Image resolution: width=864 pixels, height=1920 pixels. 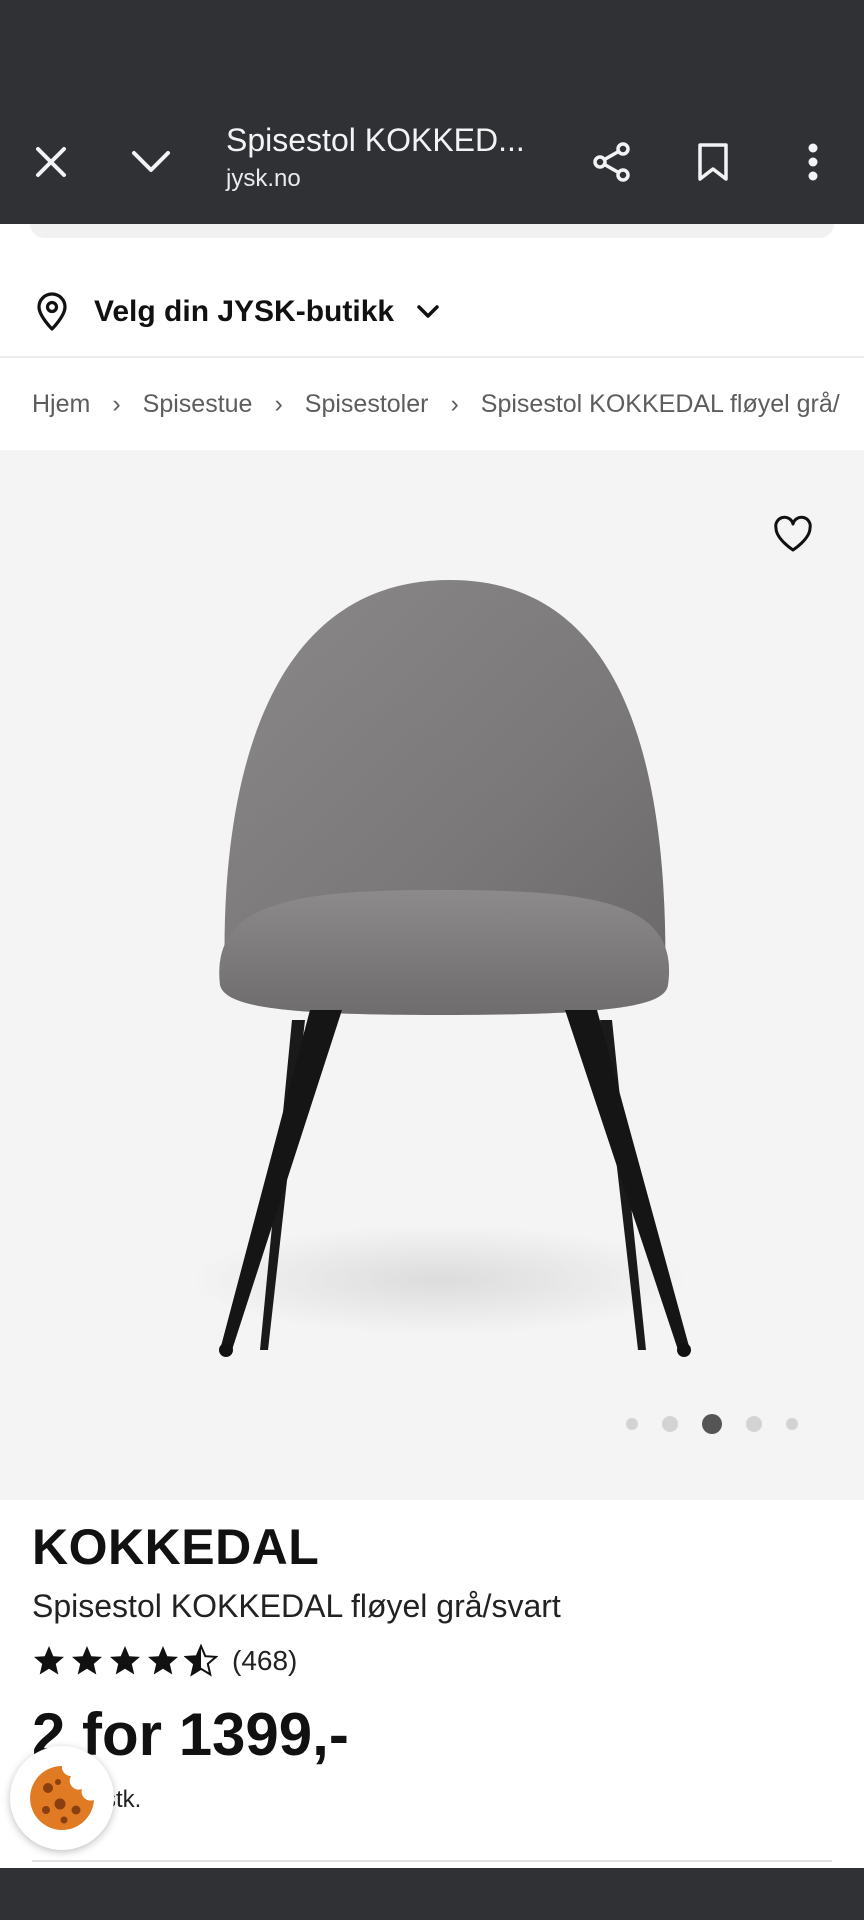 I want to click on store-selector: Velg din JYSK-butikk, so click(x=432, y=313).